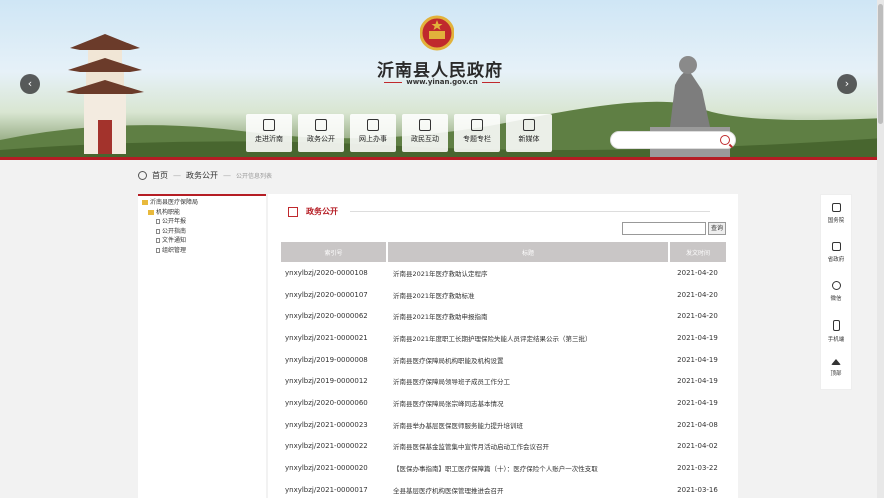  I want to click on column-header-index: 索引号, so click(334, 252).